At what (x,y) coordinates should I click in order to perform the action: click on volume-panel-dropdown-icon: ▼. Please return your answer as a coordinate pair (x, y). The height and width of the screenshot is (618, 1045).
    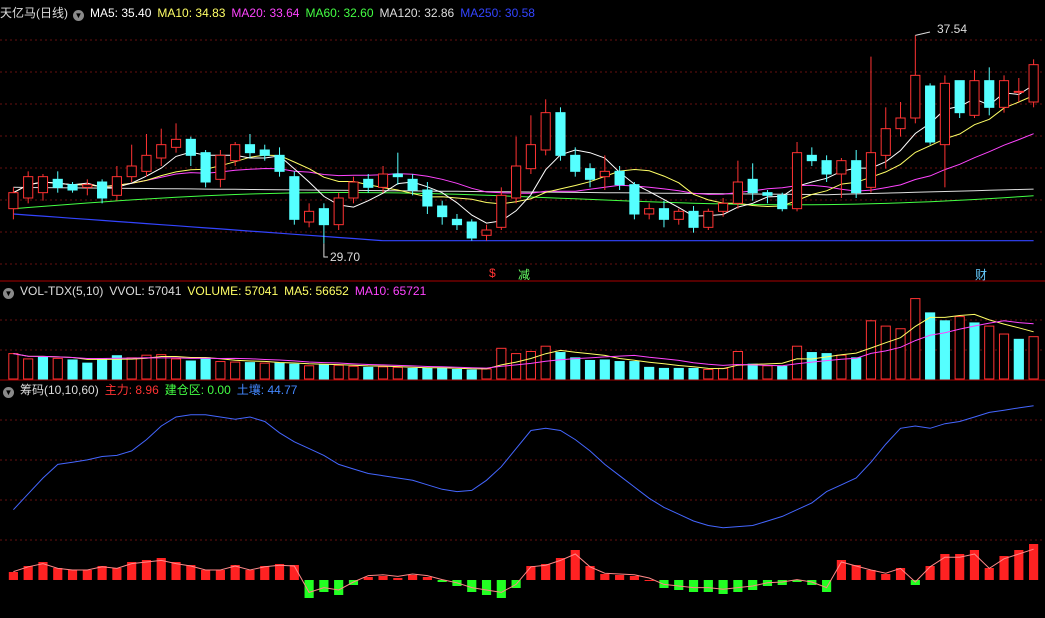
    Looking at the image, I should click on (8, 293).